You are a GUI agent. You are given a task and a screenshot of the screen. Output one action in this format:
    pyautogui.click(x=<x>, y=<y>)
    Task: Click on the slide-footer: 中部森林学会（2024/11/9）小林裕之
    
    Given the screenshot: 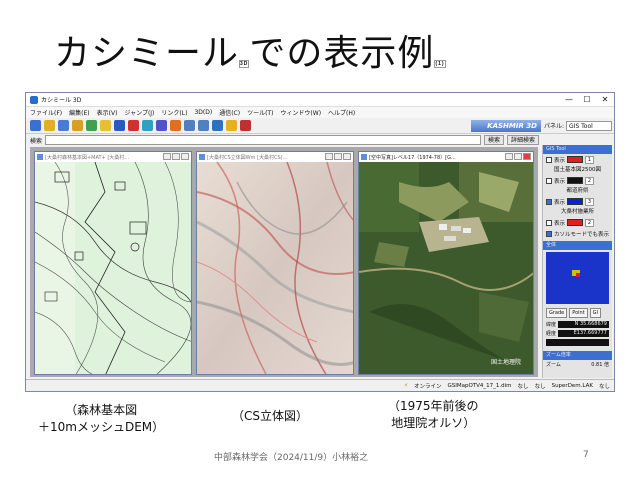 What is the action you would take?
    pyautogui.click(x=291, y=458)
    